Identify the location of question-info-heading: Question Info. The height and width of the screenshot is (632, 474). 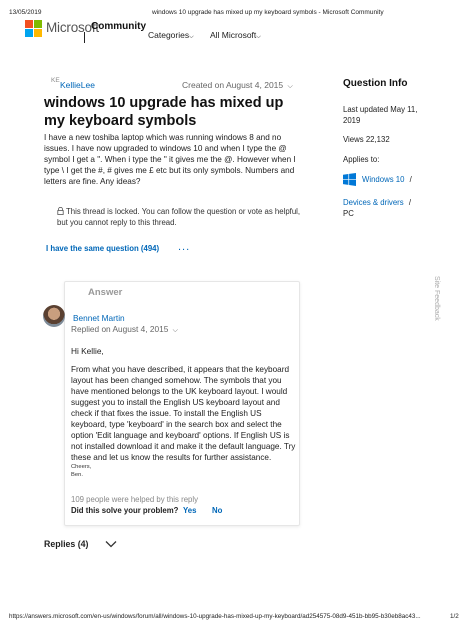
(375, 83).